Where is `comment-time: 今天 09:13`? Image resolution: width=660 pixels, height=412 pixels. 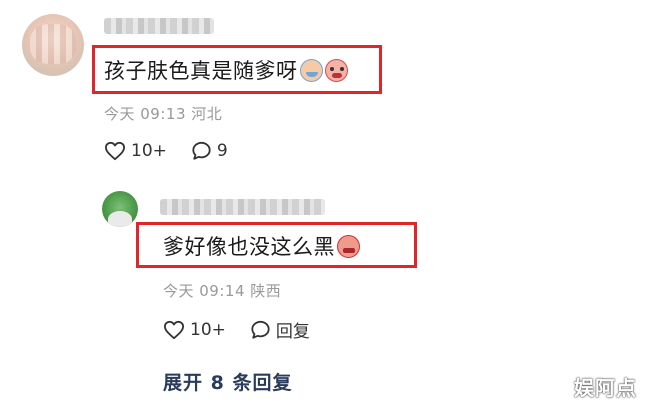
comment-time: 今天 09:13 is located at coordinates (145, 114).